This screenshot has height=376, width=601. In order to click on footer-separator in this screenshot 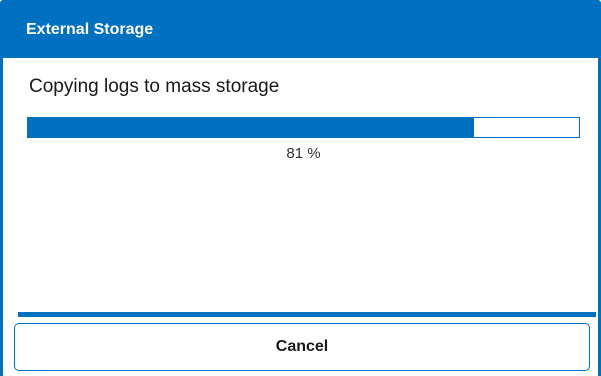, I will do `click(307, 314)`.